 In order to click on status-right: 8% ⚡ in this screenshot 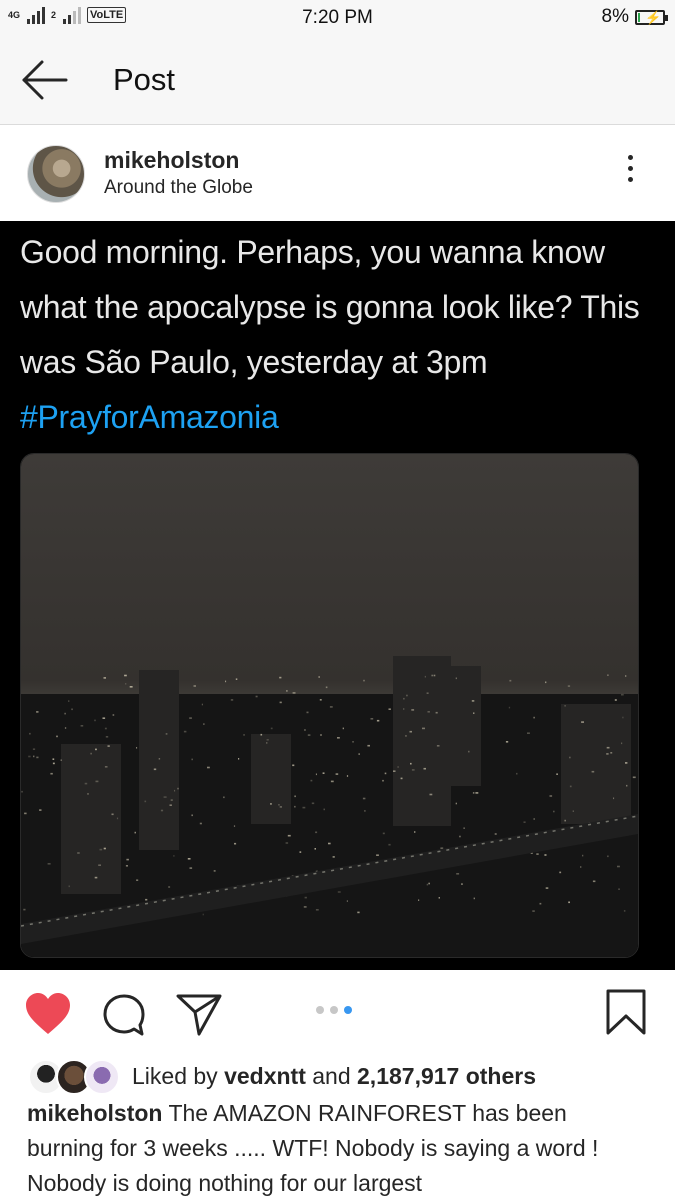, I will do `click(635, 17)`.